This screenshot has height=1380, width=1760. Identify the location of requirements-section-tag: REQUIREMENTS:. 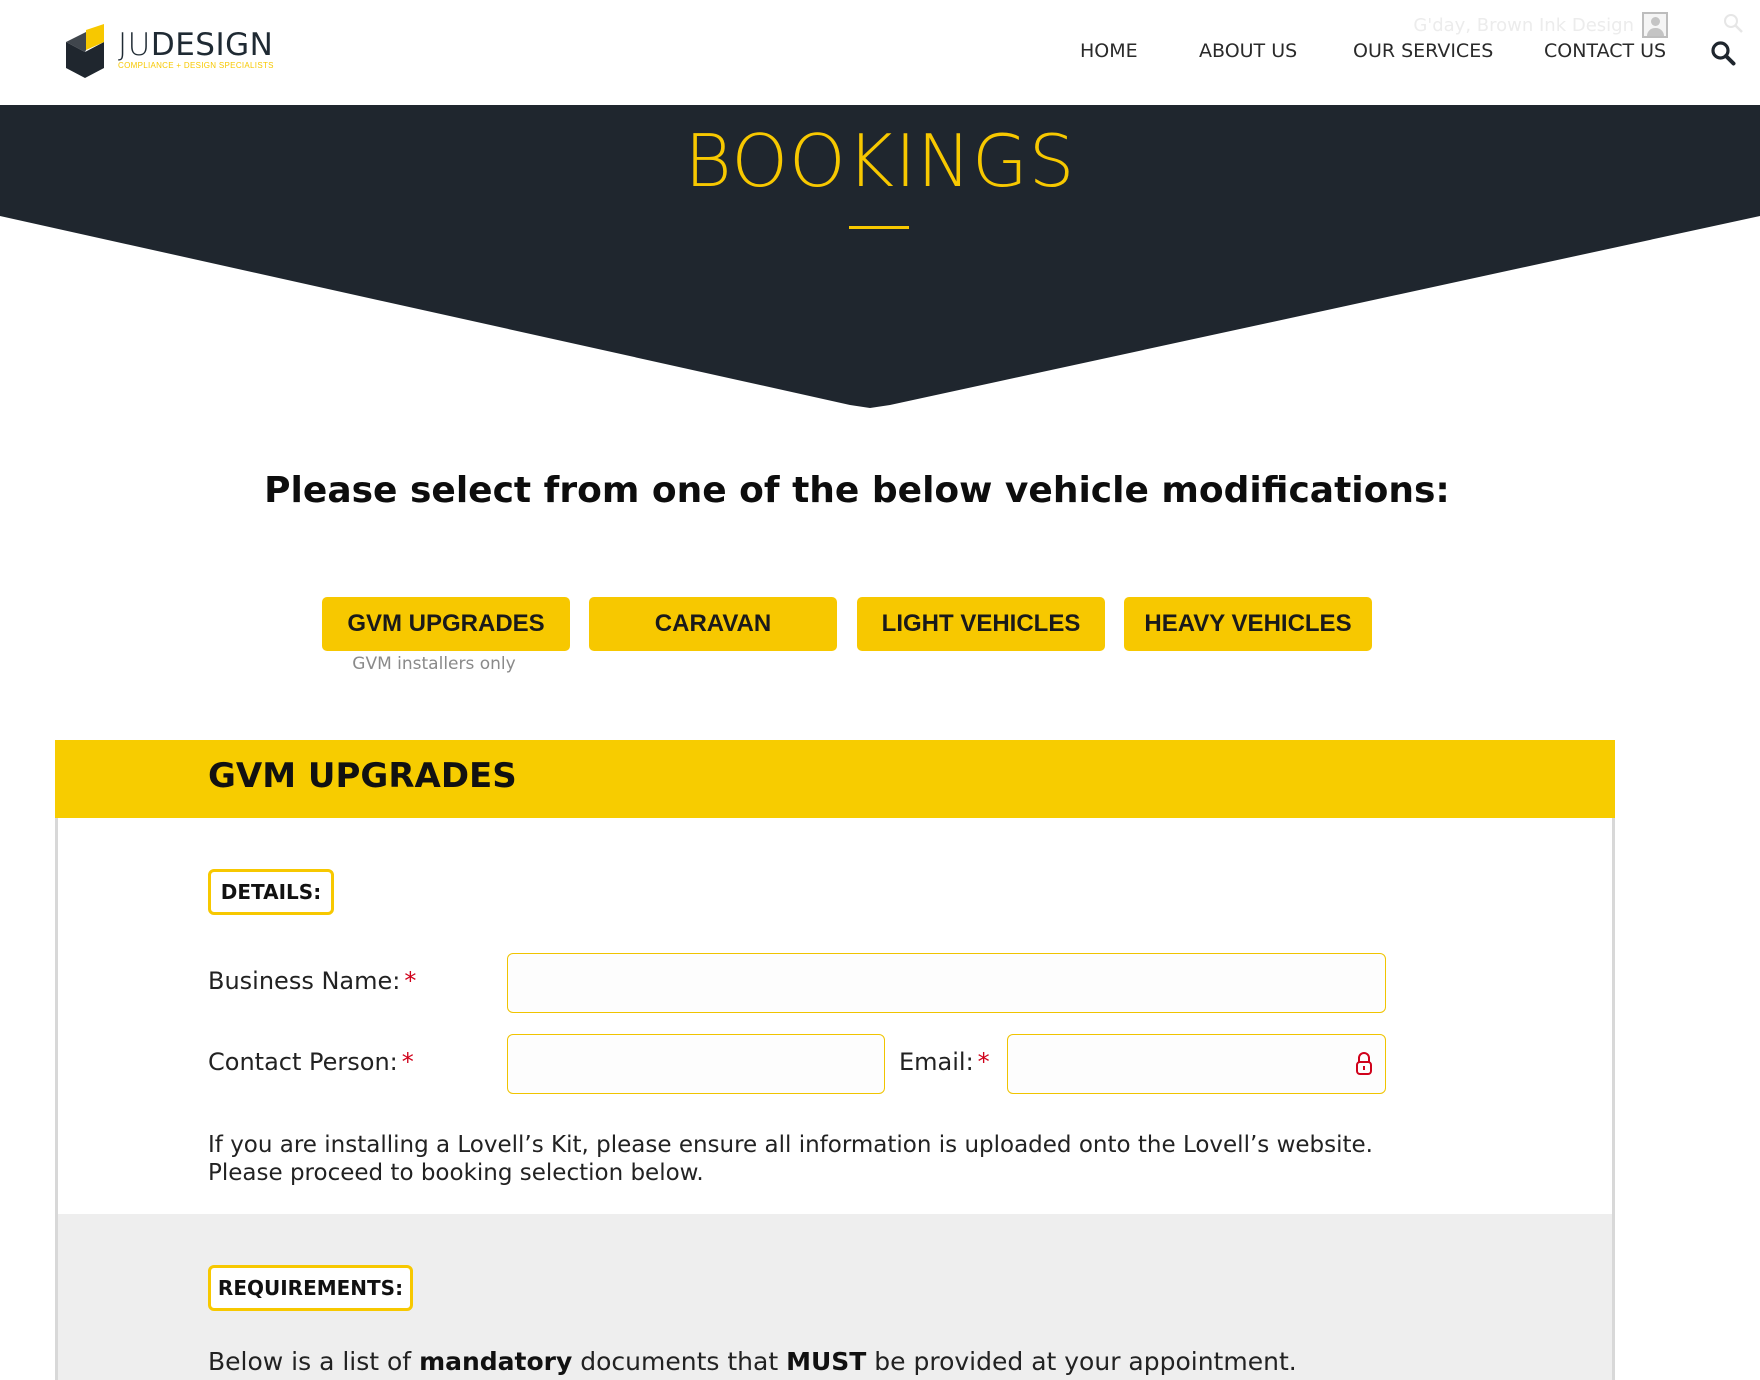
(310, 1288).